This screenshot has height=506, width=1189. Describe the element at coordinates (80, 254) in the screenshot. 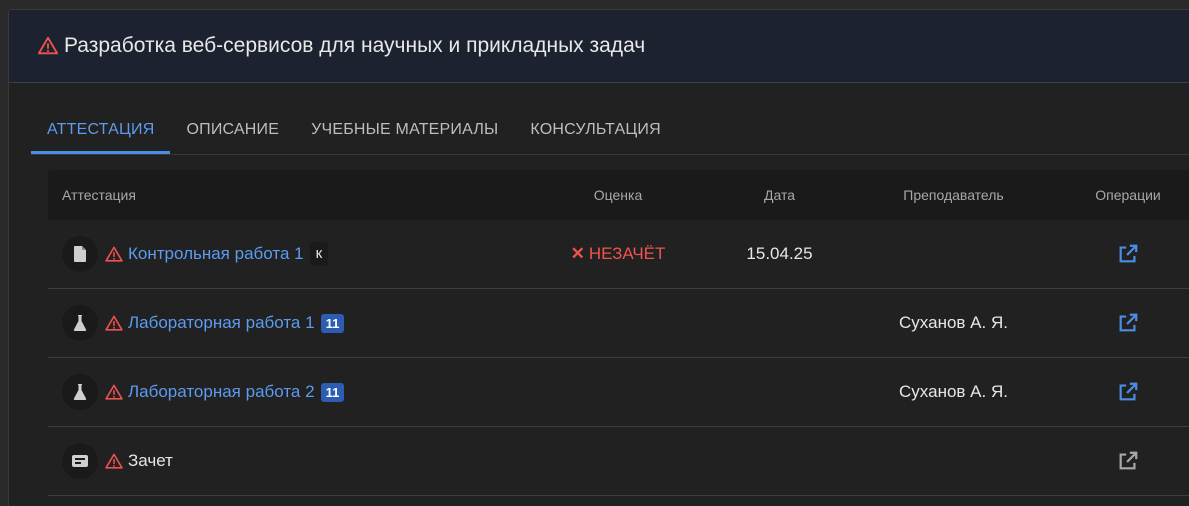

I see `document-icon` at that location.